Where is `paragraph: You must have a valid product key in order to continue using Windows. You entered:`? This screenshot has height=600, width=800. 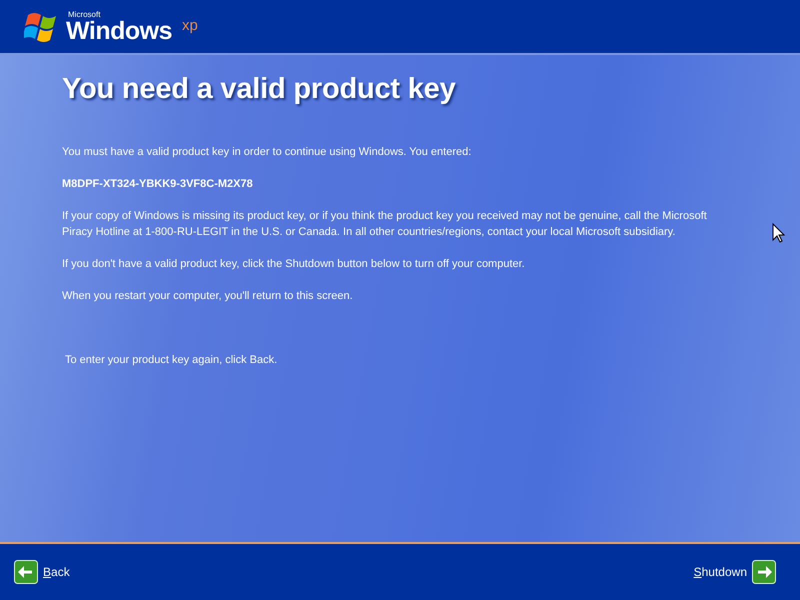 paragraph: You must have a valid product key in order to continue using Windows. You entered: is located at coordinates (267, 152).